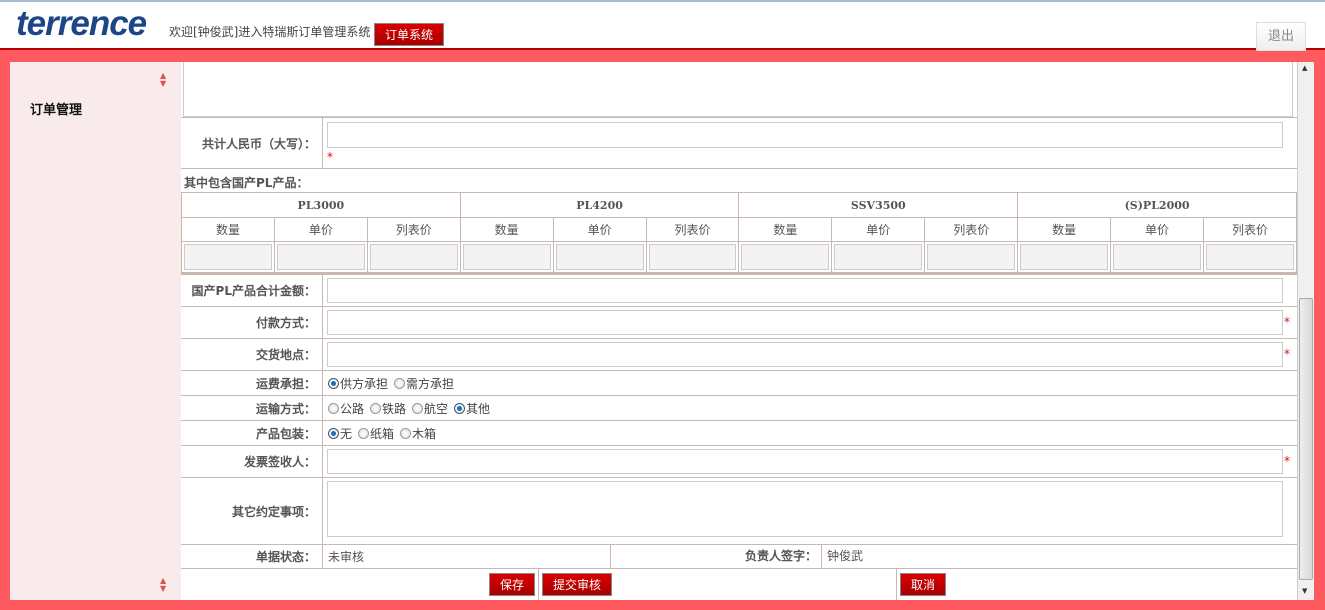 The height and width of the screenshot is (610, 1325). What do you see at coordinates (1304, 68) in the screenshot?
I see `scroll-up-icon: ▲` at bounding box center [1304, 68].